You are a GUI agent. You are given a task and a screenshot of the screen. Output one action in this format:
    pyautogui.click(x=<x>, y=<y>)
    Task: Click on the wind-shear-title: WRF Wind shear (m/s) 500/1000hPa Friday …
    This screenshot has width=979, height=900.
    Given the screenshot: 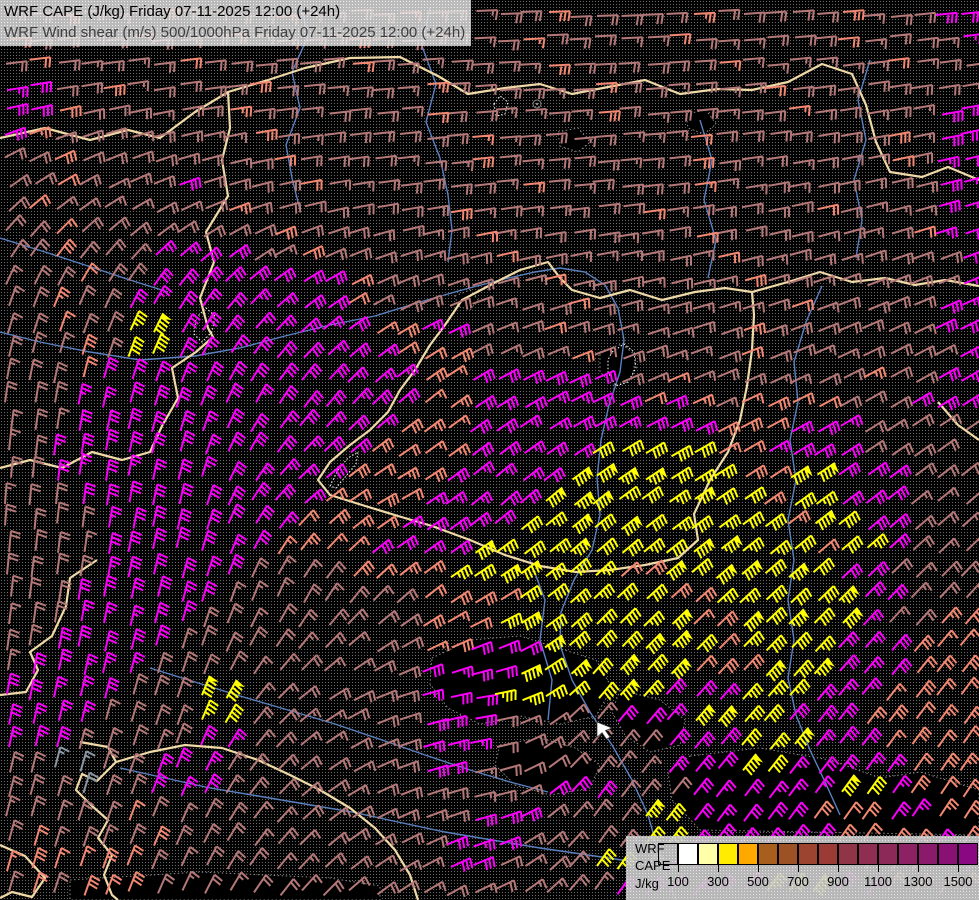 What is the action you would take?
    pyautogui.click(x=235, y=32)
    